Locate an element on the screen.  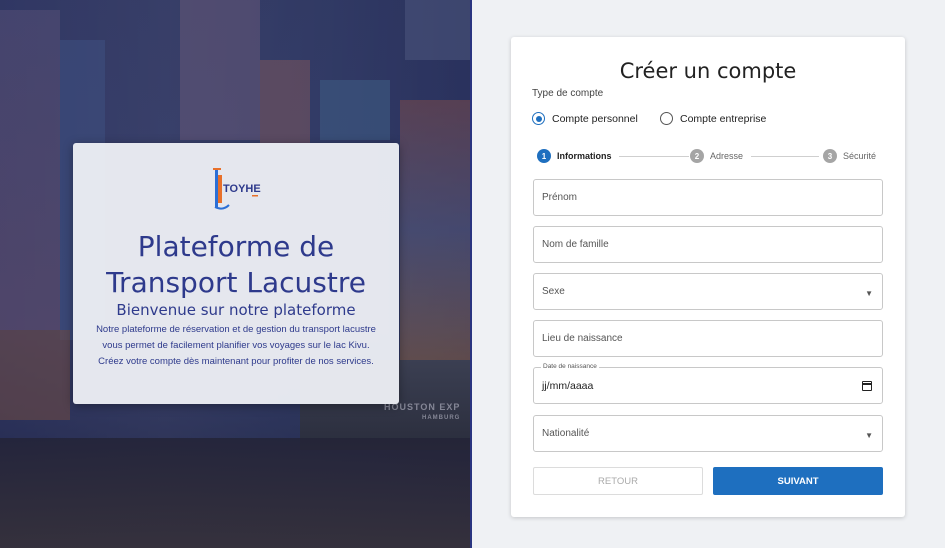
last-name-input is located at coordinates (708, 244).